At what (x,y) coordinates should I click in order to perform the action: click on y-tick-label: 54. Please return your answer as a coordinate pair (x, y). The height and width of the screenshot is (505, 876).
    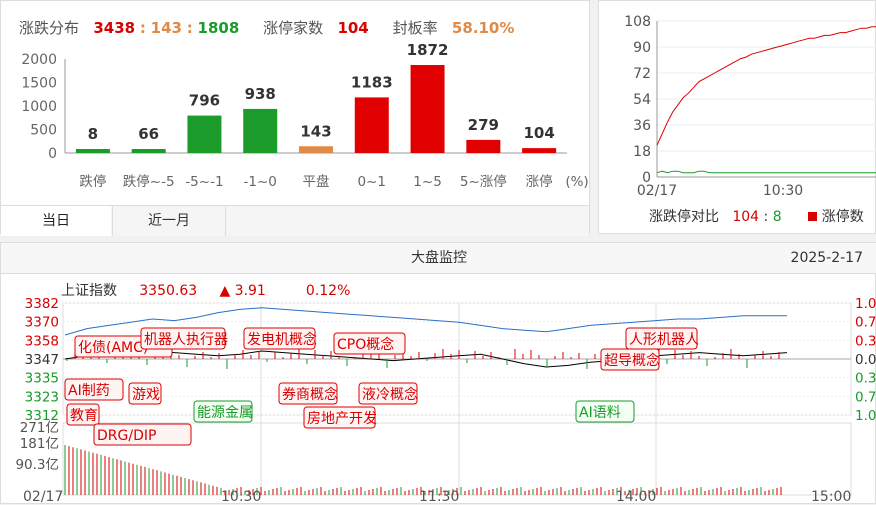
    Looking at the image, I should click on (642, 100).